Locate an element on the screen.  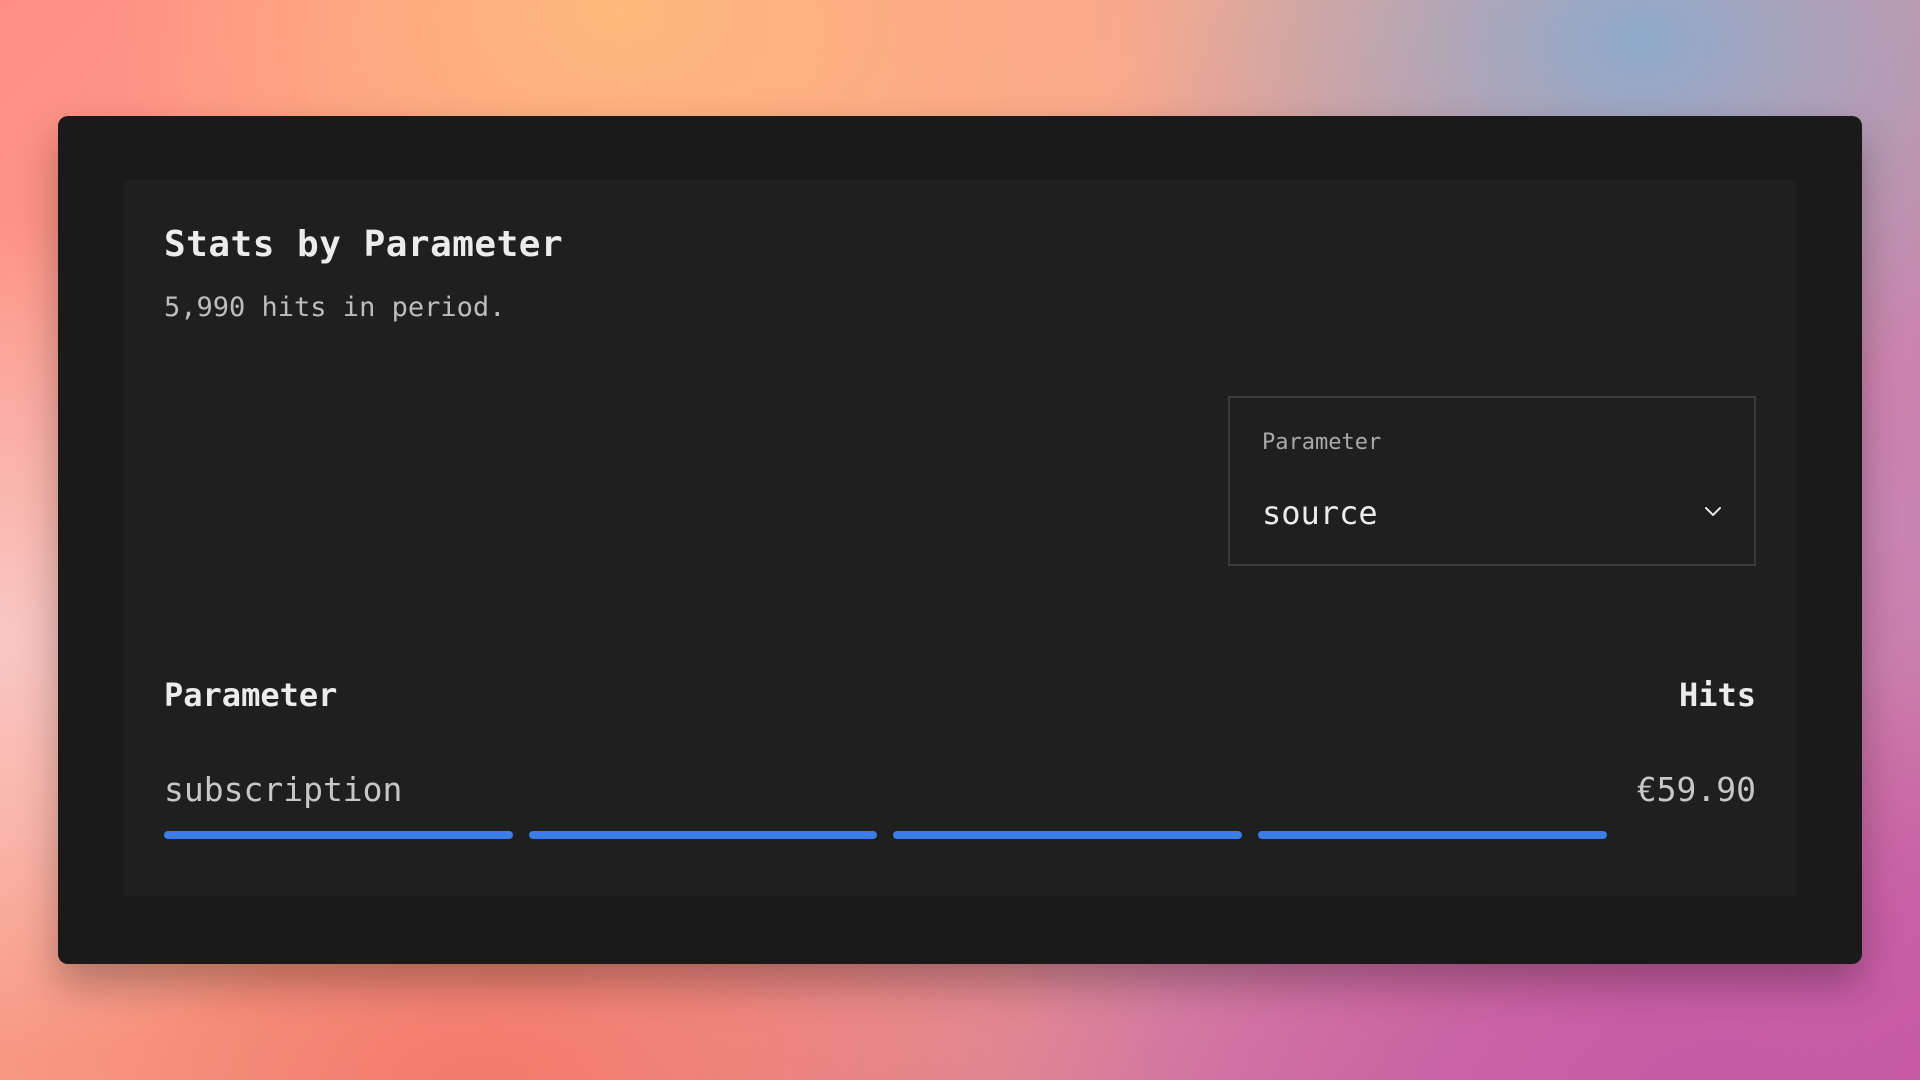
row-parameter-name: subscription is located at coordinates (283, 789).